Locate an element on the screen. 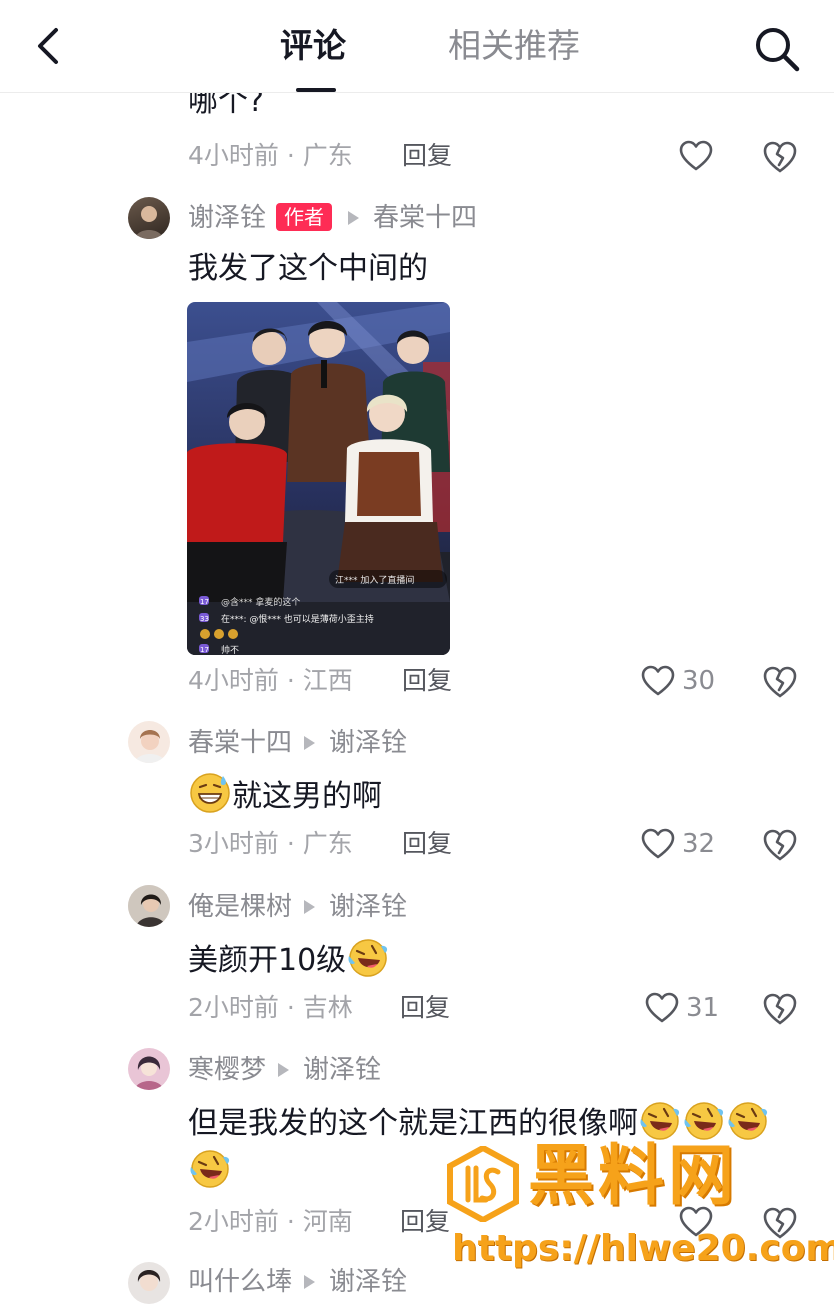 This screenshot has width=834, height=1304. back-button is located at coordinates (50, 46).